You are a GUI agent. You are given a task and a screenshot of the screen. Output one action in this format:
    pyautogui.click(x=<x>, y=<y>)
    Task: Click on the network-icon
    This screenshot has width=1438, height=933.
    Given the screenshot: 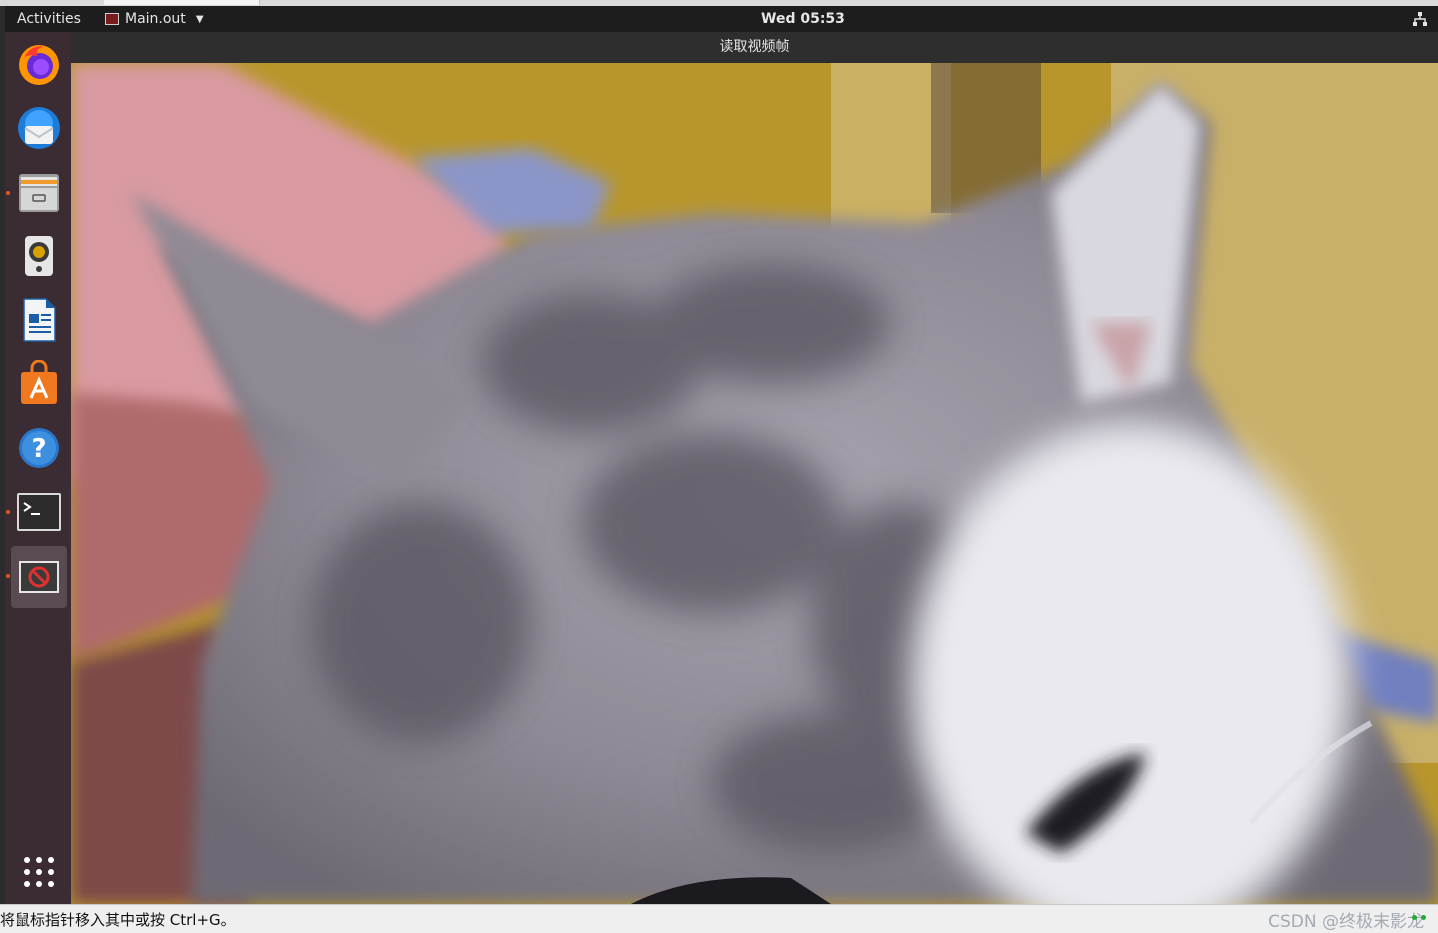 What is the action you would take?
    pyautogui.click(x=1420, y=19)
    